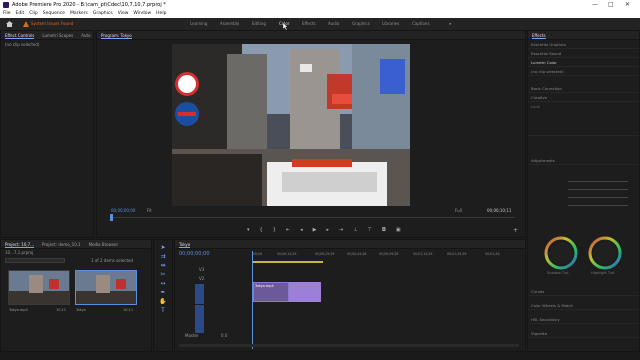 The width and height of the screenshot is (640, 360). What do you see at coordinates (450, 24) in the screenshot?
I see `more-workspaces-button: »` at bounding box center [450, 24].